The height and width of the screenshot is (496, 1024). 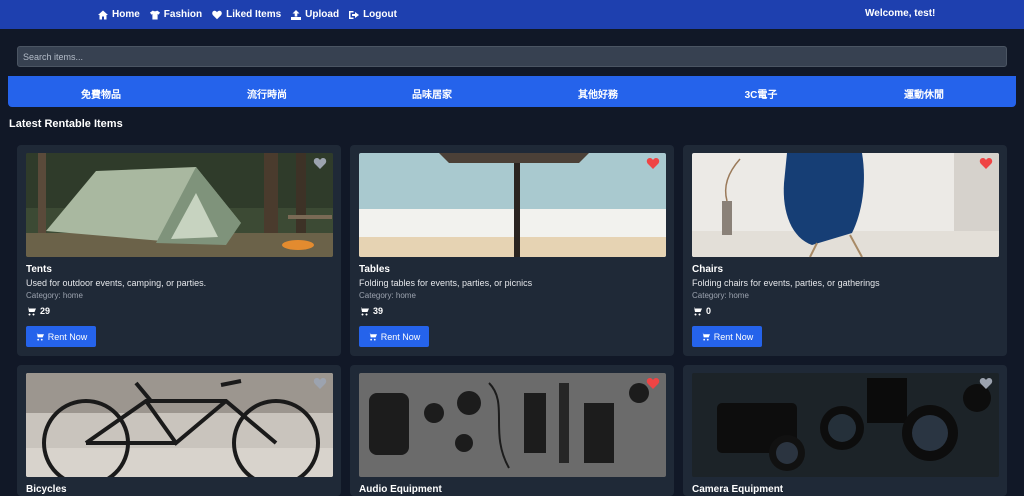 What do you see at coordinates (400, 489) in the screenshot?
I see `item-title: Audio Equipment` at bounding box center [400, 489].